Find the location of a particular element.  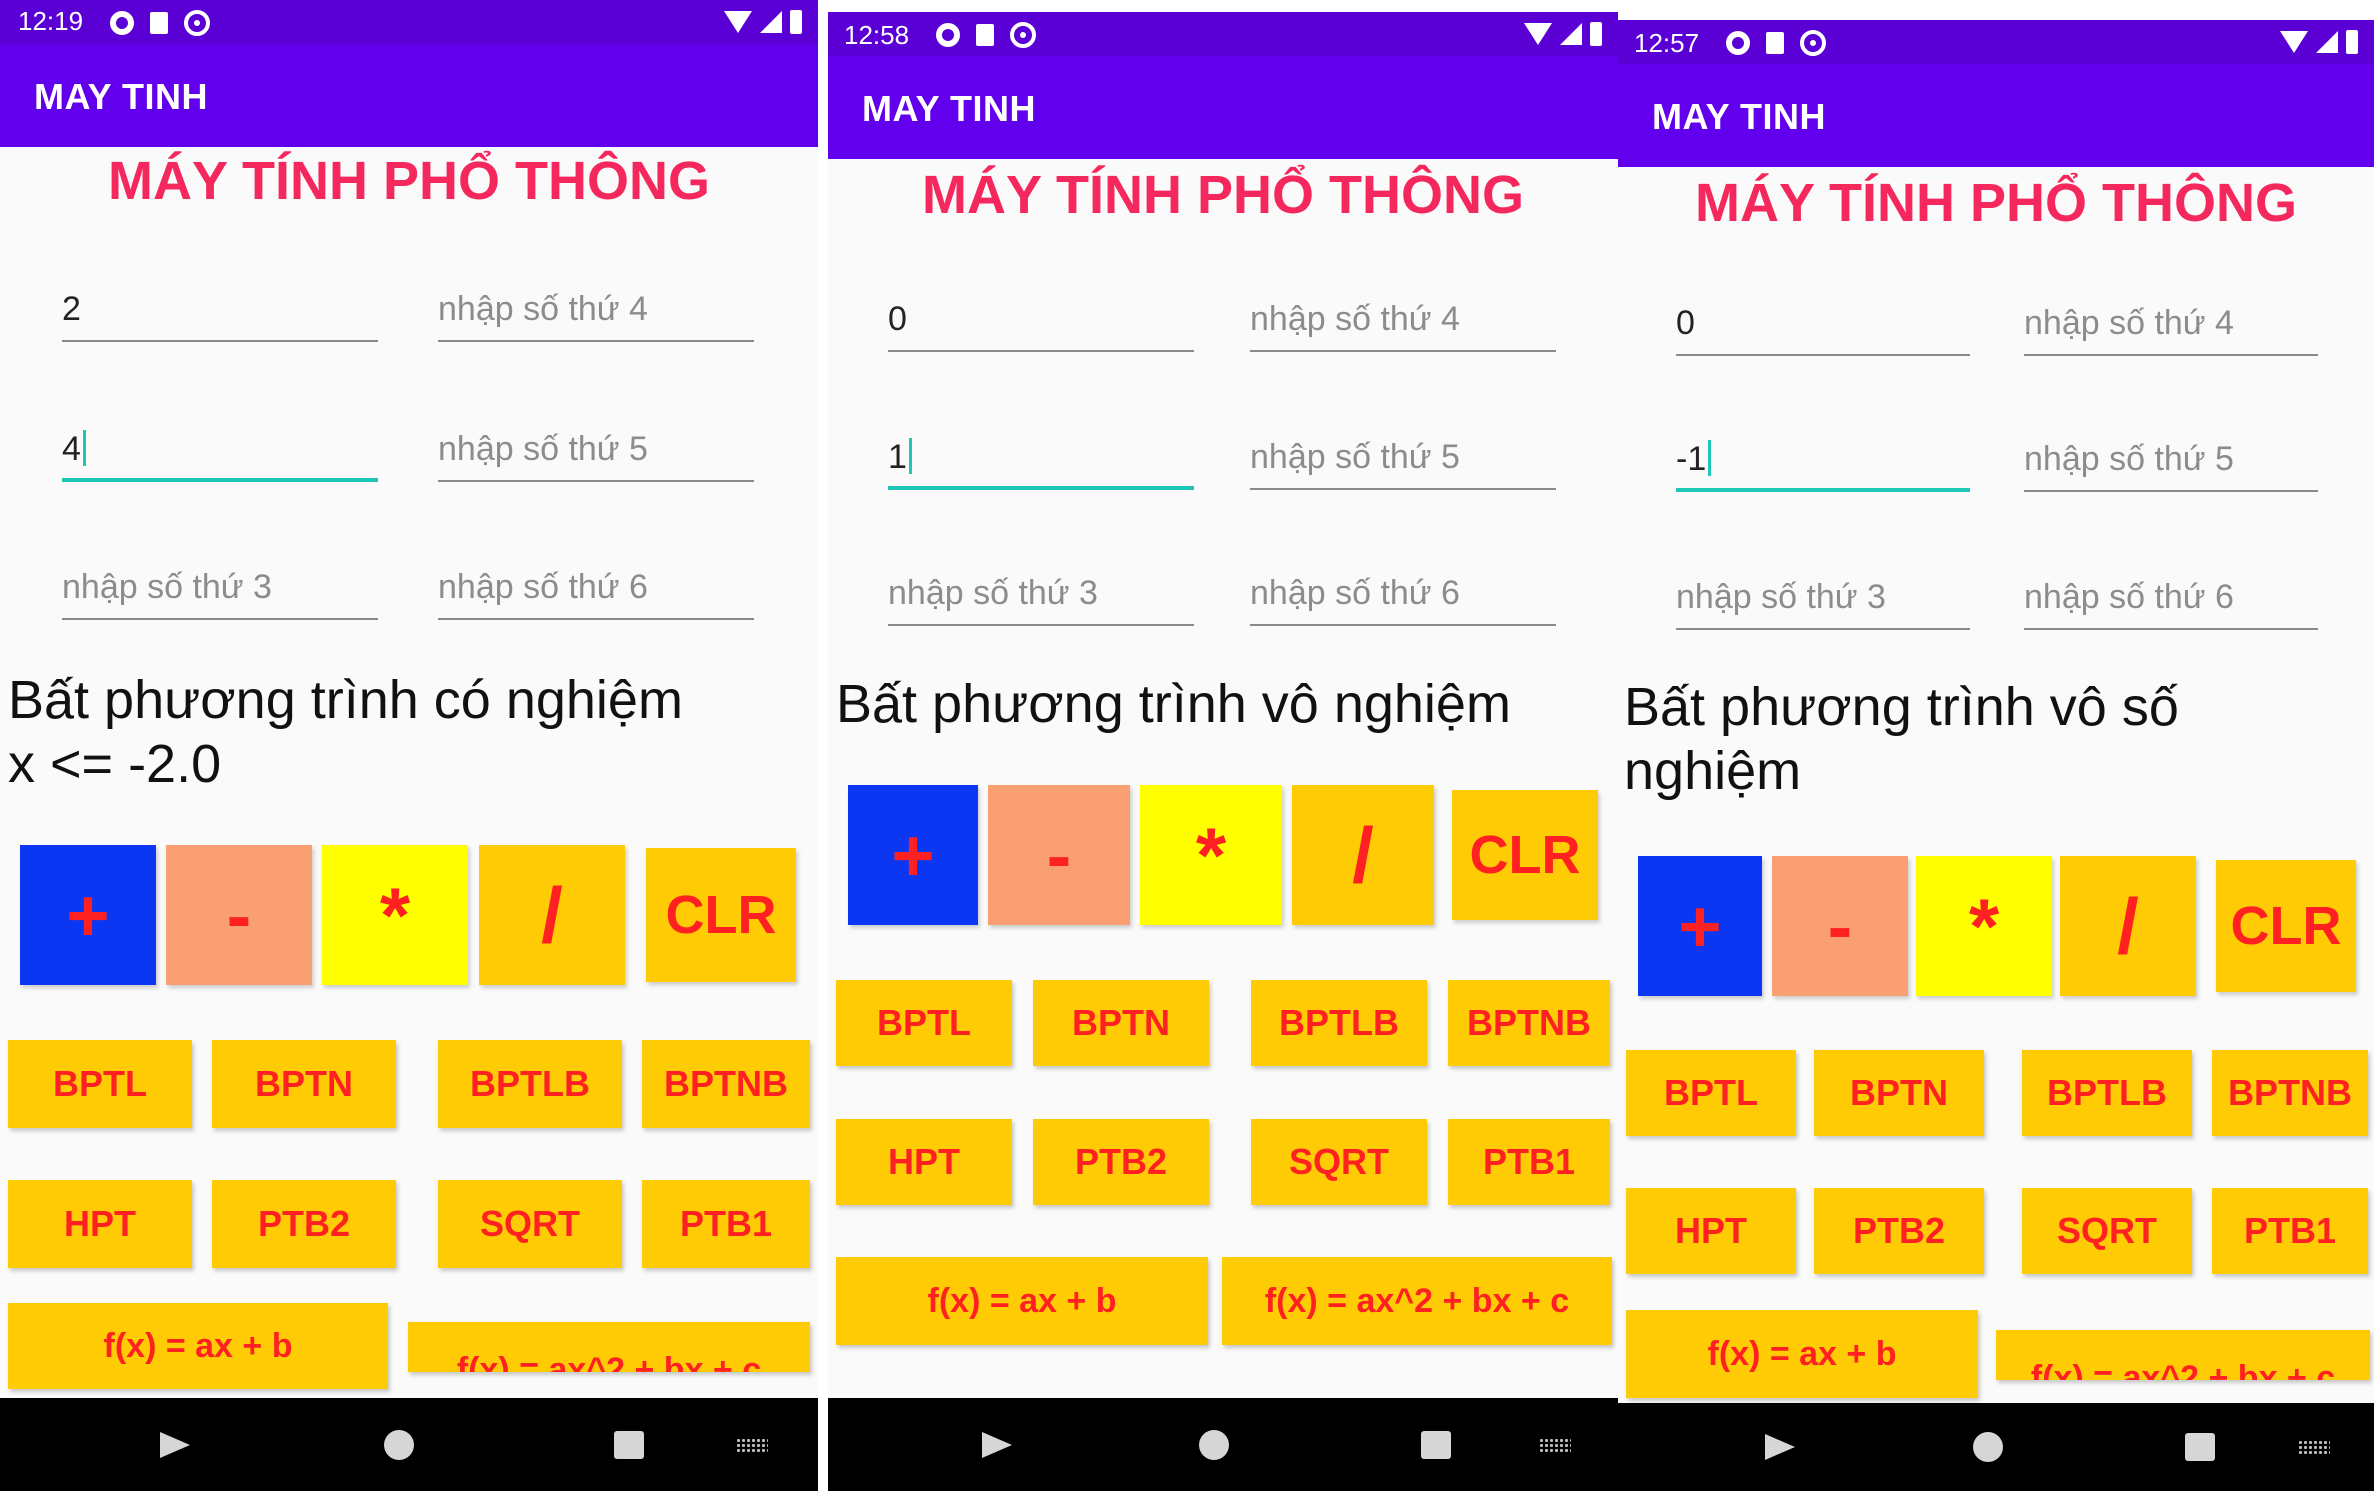

input-value: 2 is located at coordinates (71, 309).